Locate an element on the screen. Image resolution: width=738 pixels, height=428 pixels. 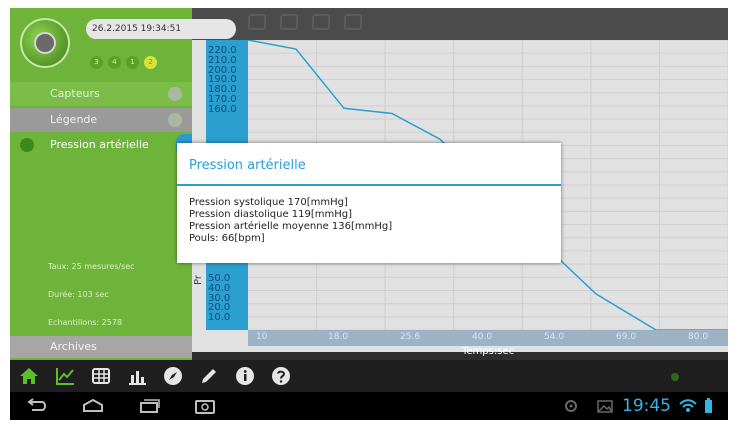
profile-selector: 3 4 1 2 is located at coordinates (123, 62).